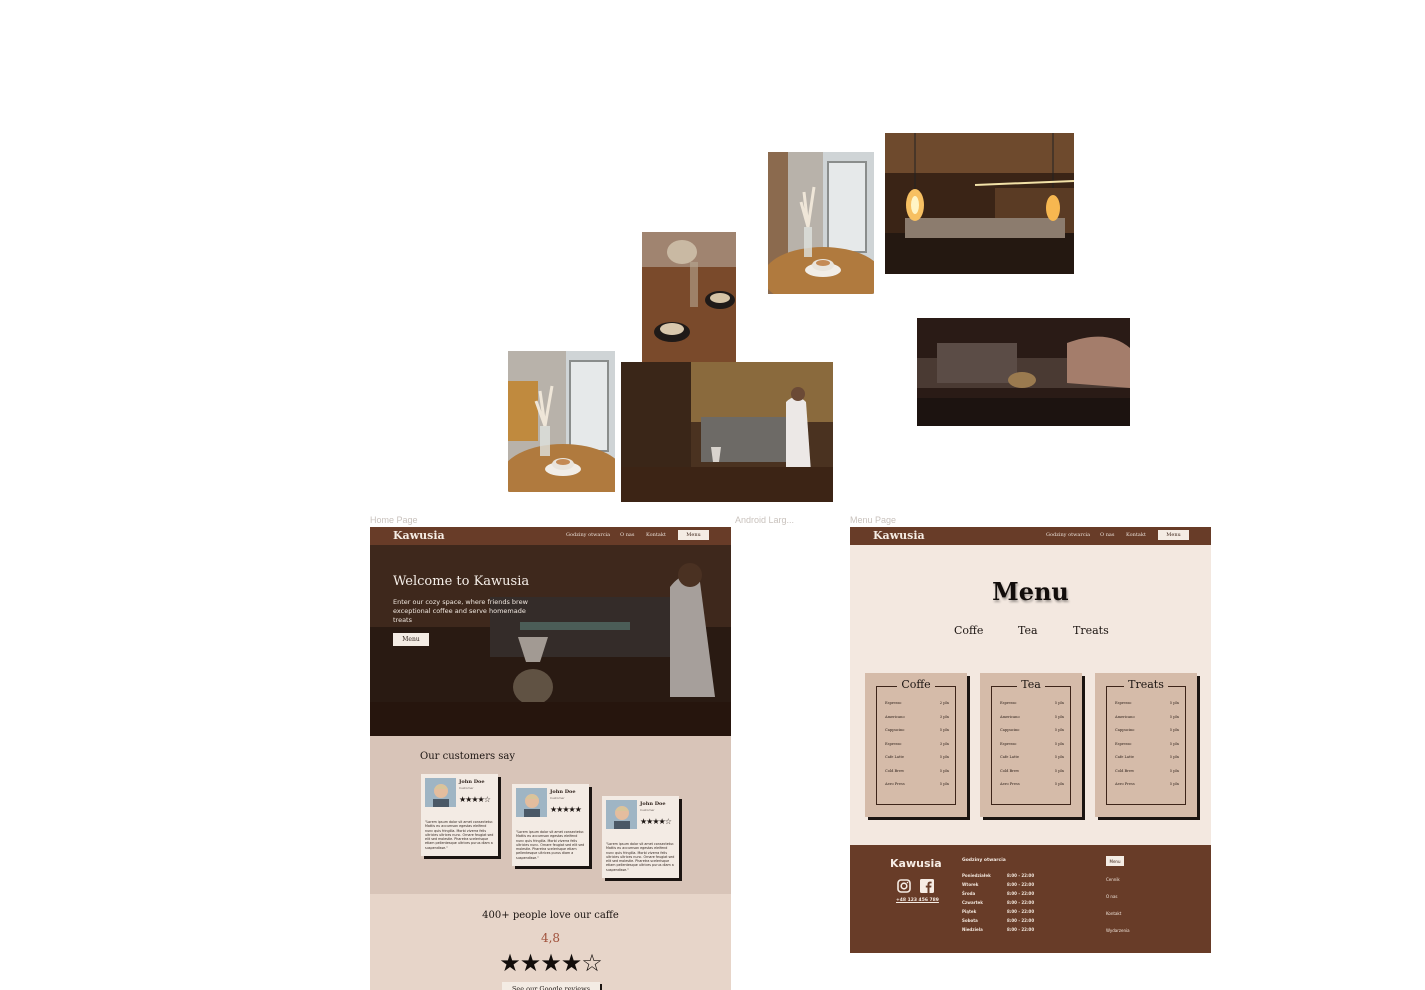 The height and width of the screenshot is (990, 1425). What do you see at coordinates (551, 986) in the screenshot?
I see `google-reviews-button: See our Google reviews` at bounding box center [551, 986].